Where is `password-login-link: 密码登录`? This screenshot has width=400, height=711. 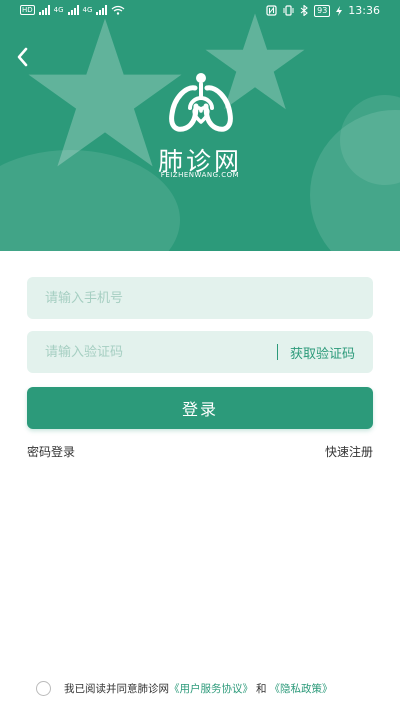
password-login-link: 密码登录 is located at coordinates (51, 451).